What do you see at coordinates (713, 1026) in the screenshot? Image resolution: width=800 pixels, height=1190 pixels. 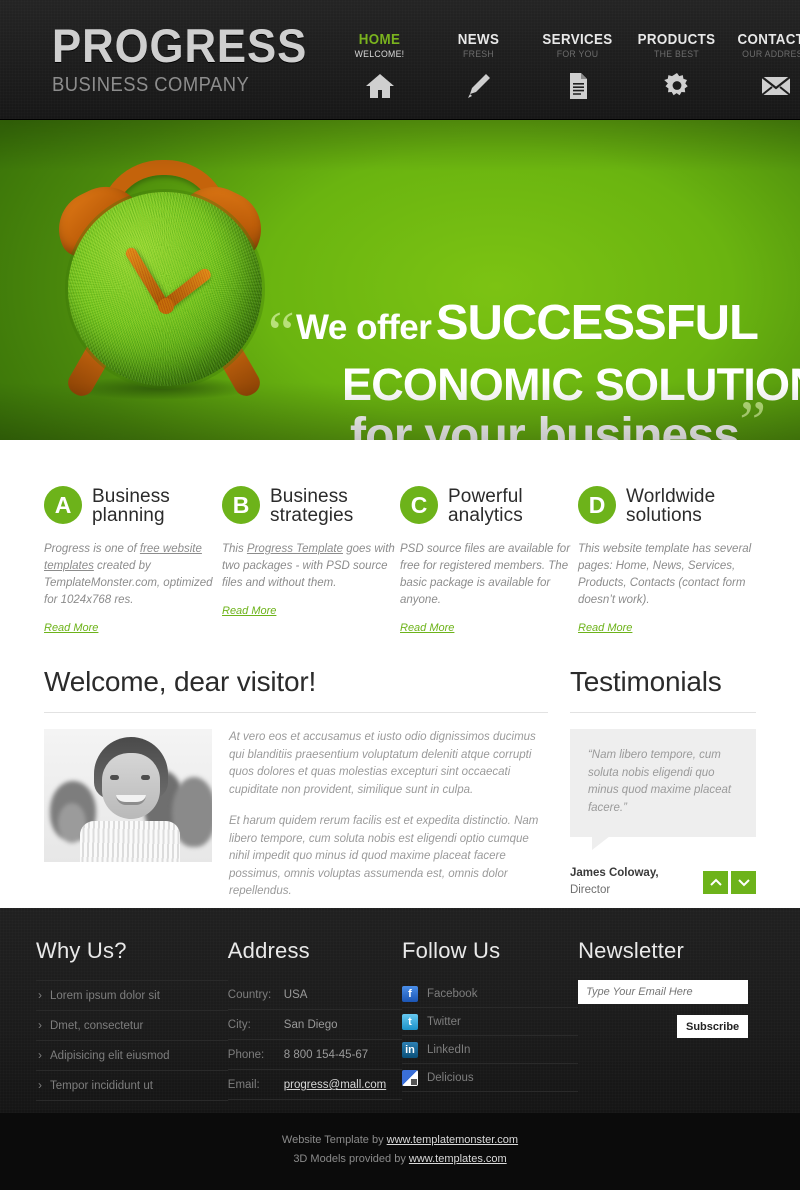 I see `subscribe-button: Subscribe` at bounding box center [713, 1026].